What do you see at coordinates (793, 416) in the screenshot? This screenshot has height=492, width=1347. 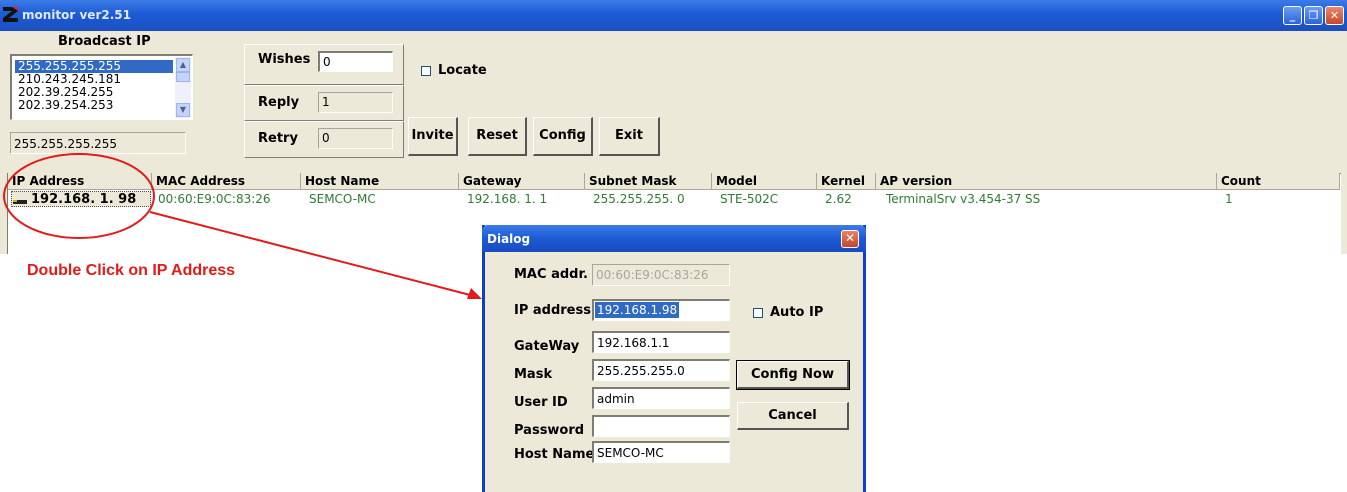 I see `cancel-button: Cancel` at bounding box center [793, 416].